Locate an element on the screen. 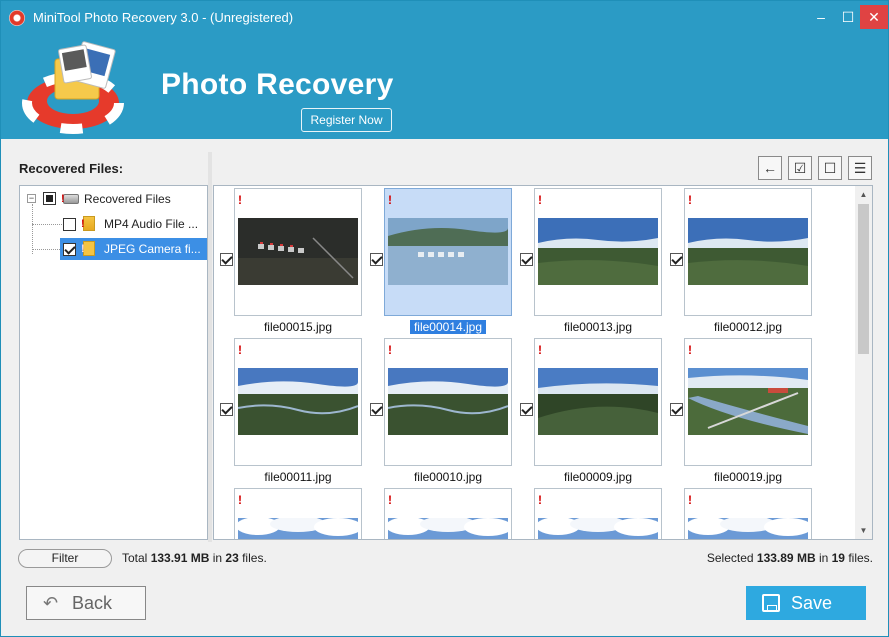 This screenshot has width=889, height=637. selected-summary: Selected 133.89 MB in 19 files. is located at coordinates (790, 558).